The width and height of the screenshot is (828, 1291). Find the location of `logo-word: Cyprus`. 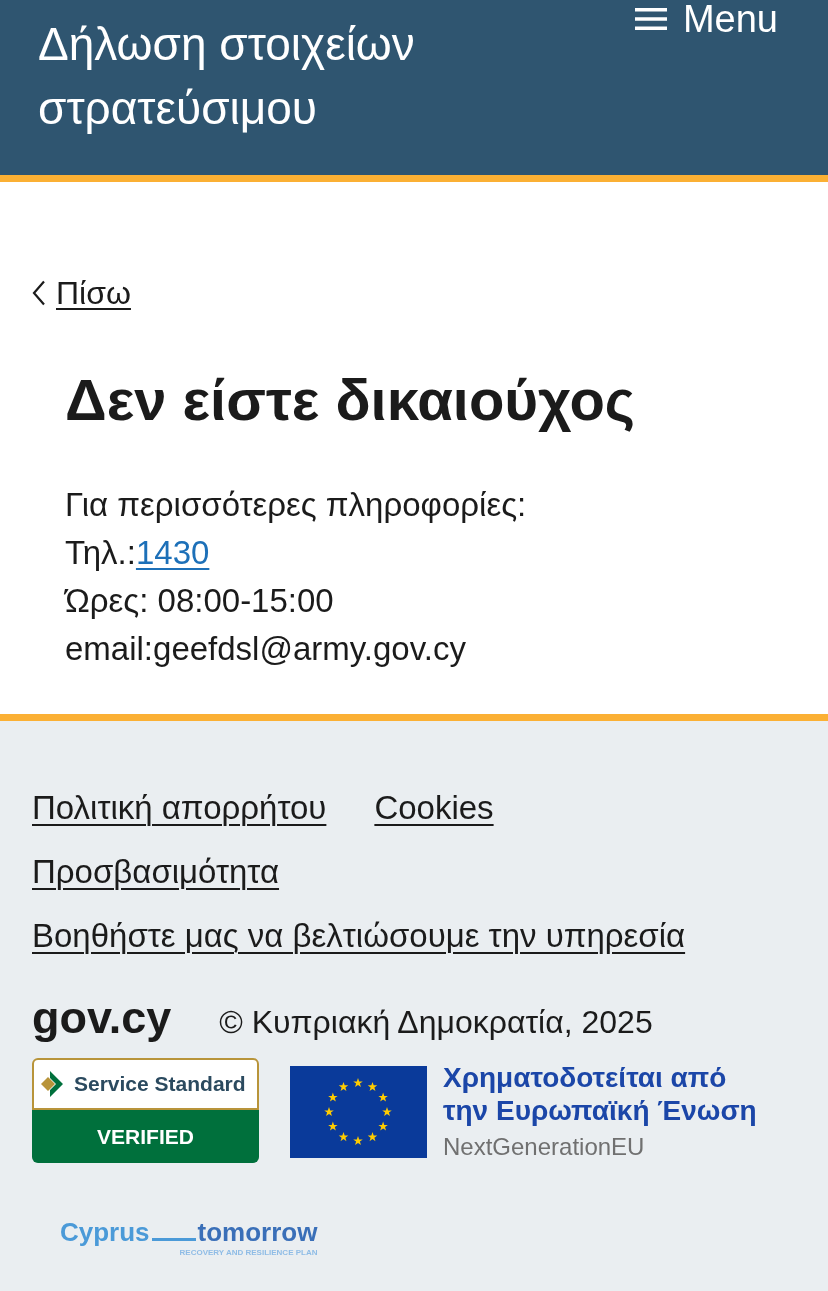

logo-word: Cyprus is located at coordinates (105, 1232).